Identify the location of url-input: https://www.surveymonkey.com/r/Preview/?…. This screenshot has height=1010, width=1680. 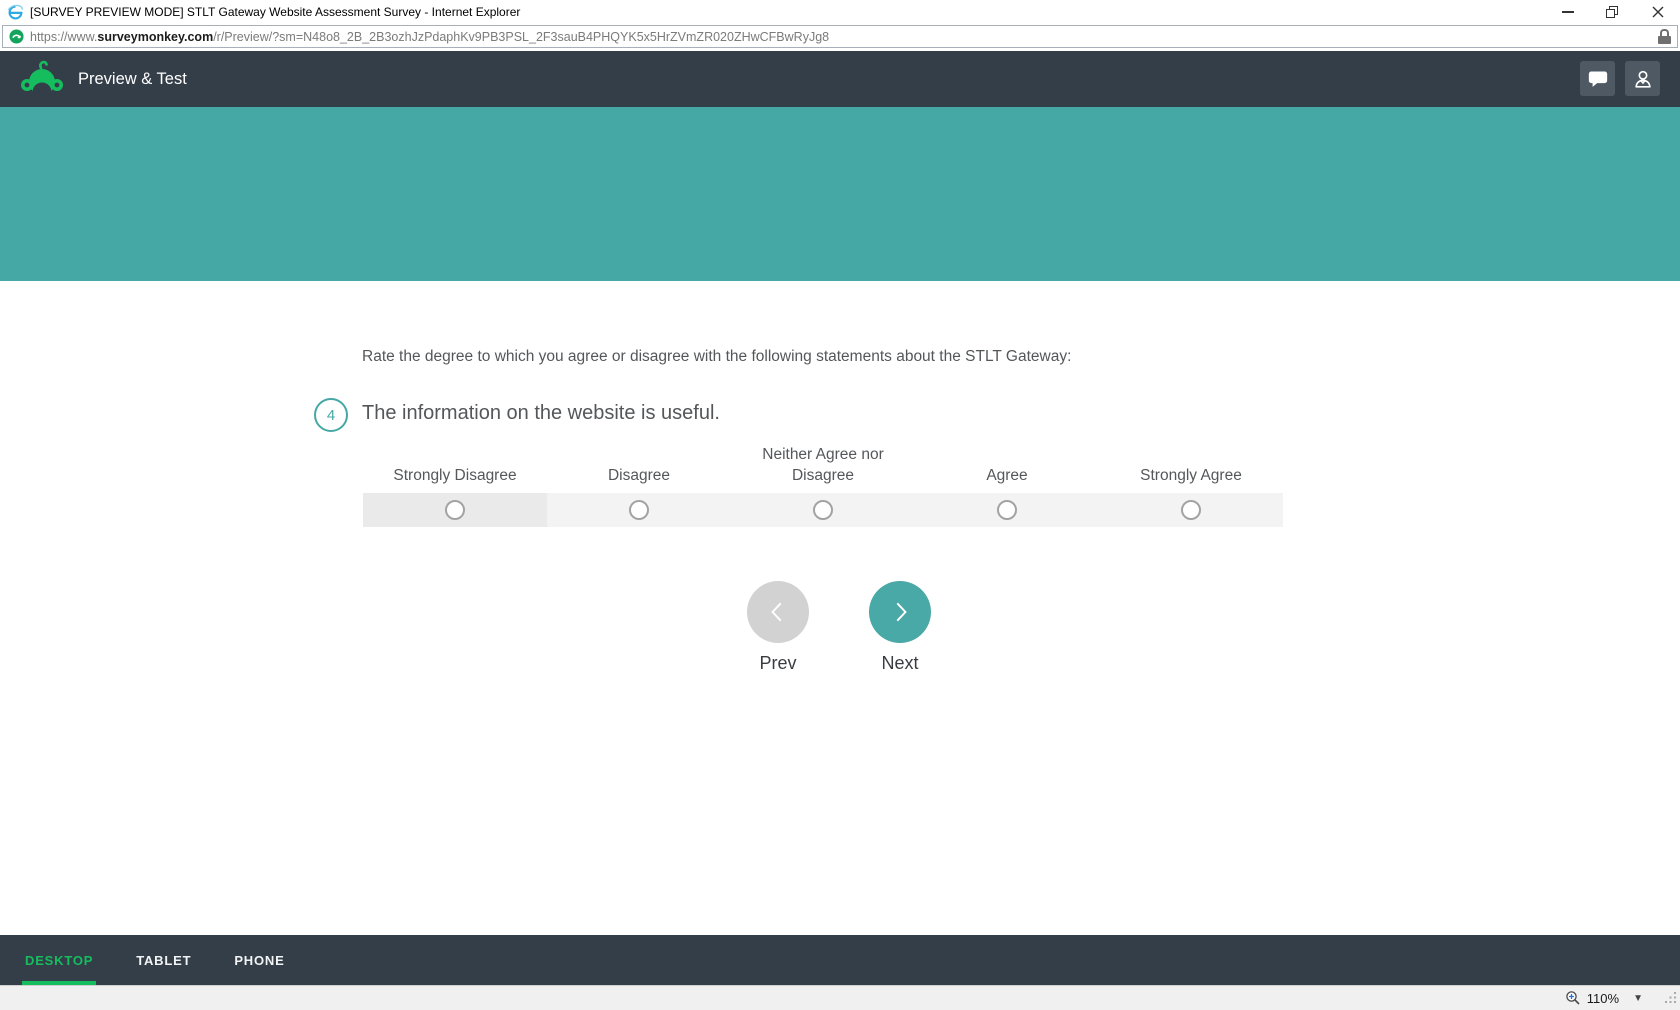
(840, 36).